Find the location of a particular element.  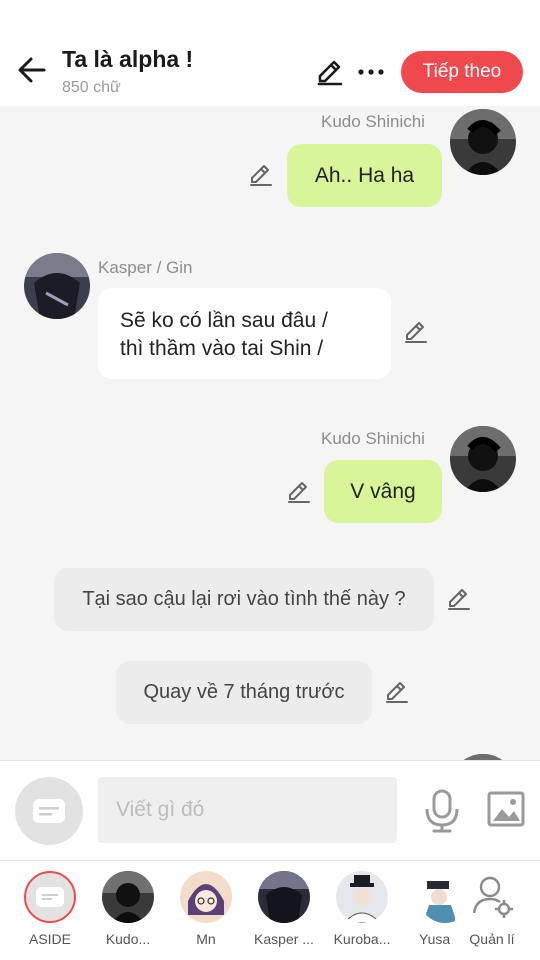

story-title: Ta là alpha ! is located at coordinates (128, 59).